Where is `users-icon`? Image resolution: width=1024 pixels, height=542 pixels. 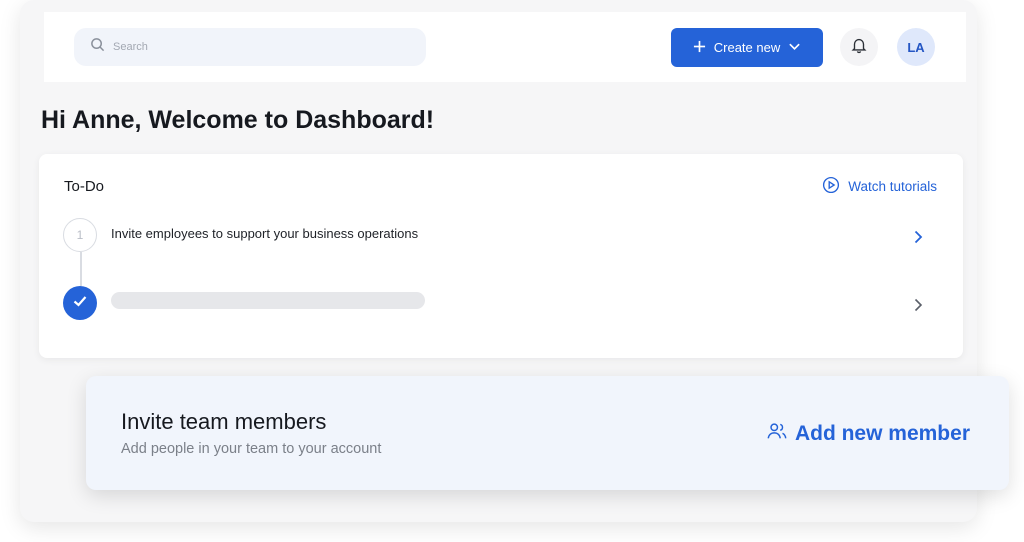
users-icon is located at coordinates (777, 434).